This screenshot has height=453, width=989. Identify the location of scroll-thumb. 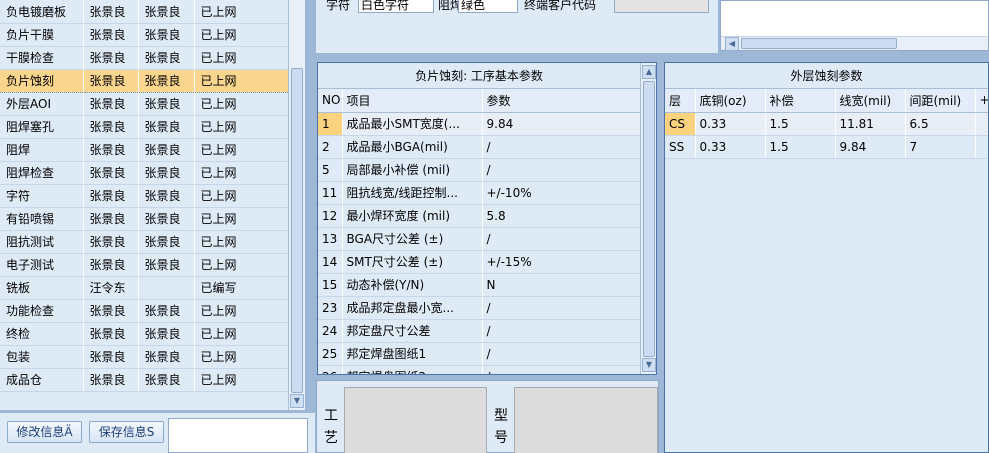
(297, 230).